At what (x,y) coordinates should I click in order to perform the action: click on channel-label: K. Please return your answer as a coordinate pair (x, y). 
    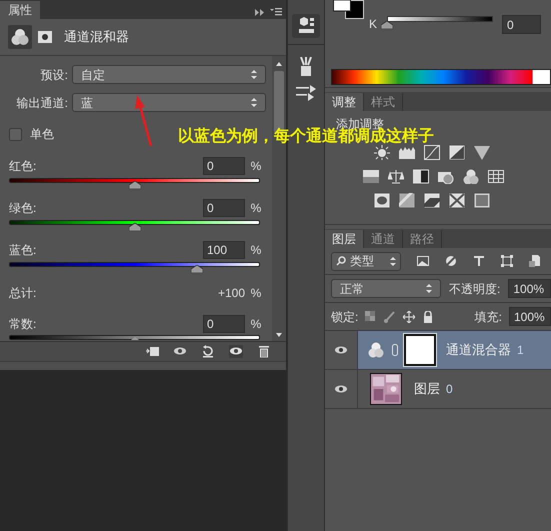
    Looking at the image, I should click on (373, 24).